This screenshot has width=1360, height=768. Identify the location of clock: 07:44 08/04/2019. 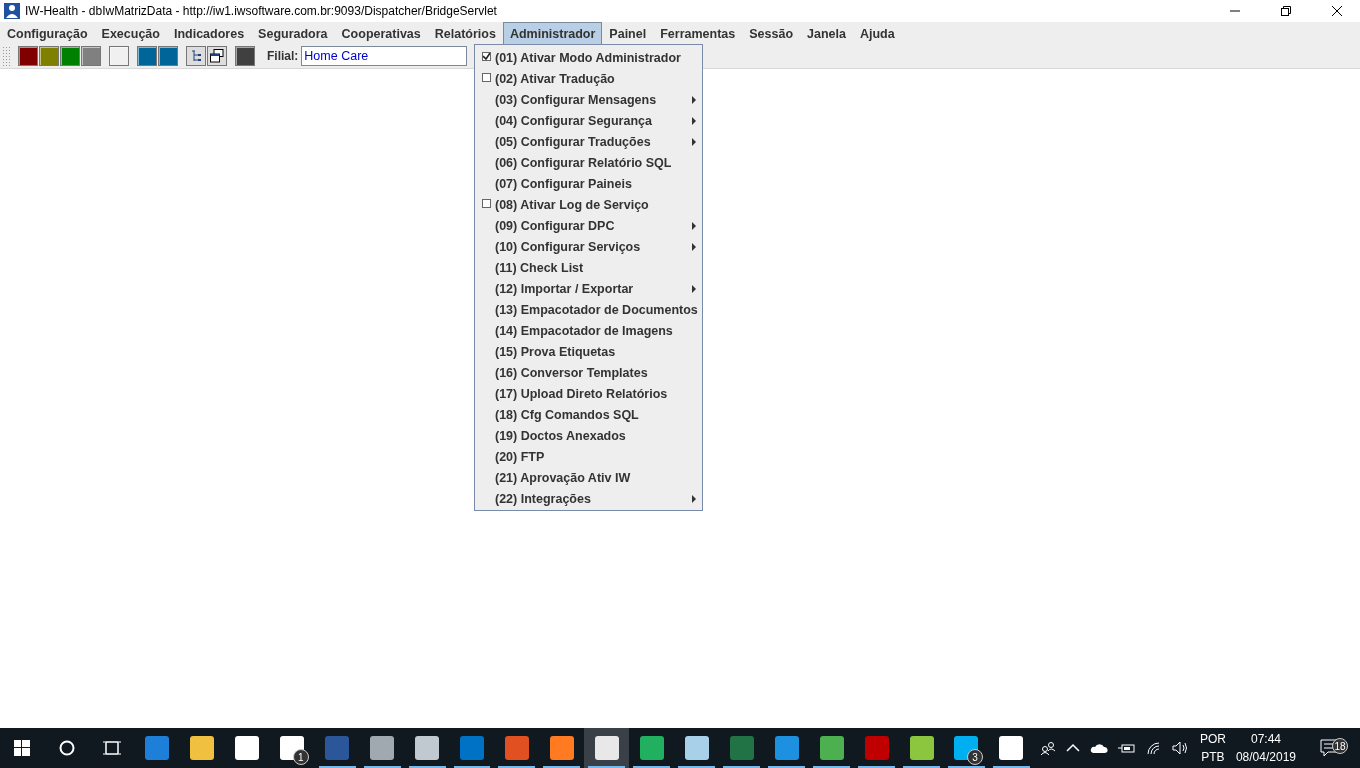
(1265, 748).